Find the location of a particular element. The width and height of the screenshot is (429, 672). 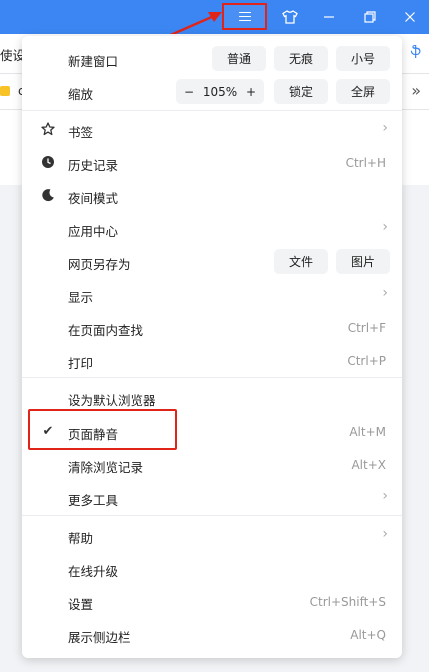

menu-row-new-window: 新建窗口 普通 无痕 小号 is located at coordinates (212, 58).